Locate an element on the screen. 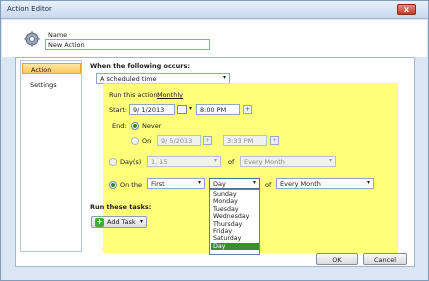 The image size is (429, 281). days-month-dropdown: Every Month ▾ is located at coordinates (288, 161).